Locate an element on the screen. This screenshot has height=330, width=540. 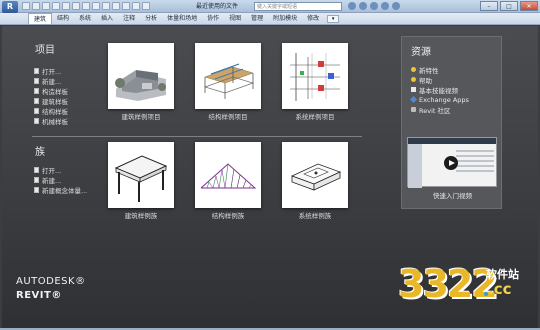
title-bar: R 最近使用的文件 键入关键字或短语 – □ ✕ is located at coordinates (270, 6).